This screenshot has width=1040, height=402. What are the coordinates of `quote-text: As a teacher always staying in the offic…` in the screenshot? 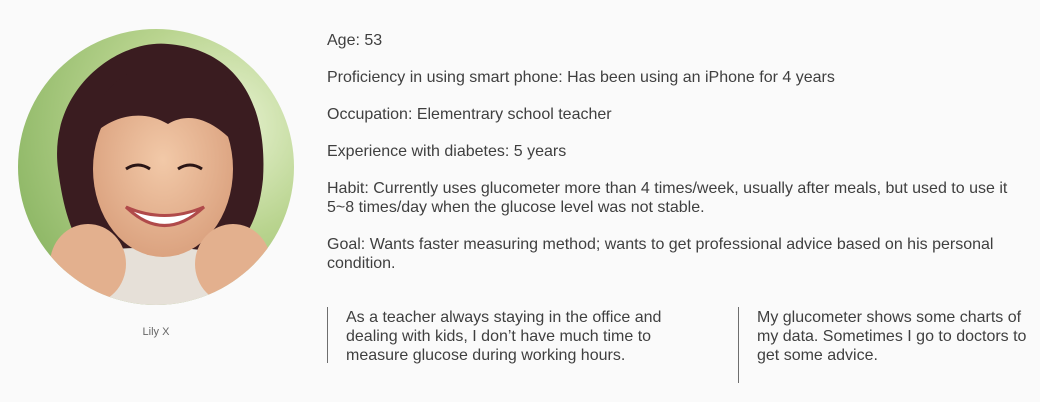 It's located at (504, 336).